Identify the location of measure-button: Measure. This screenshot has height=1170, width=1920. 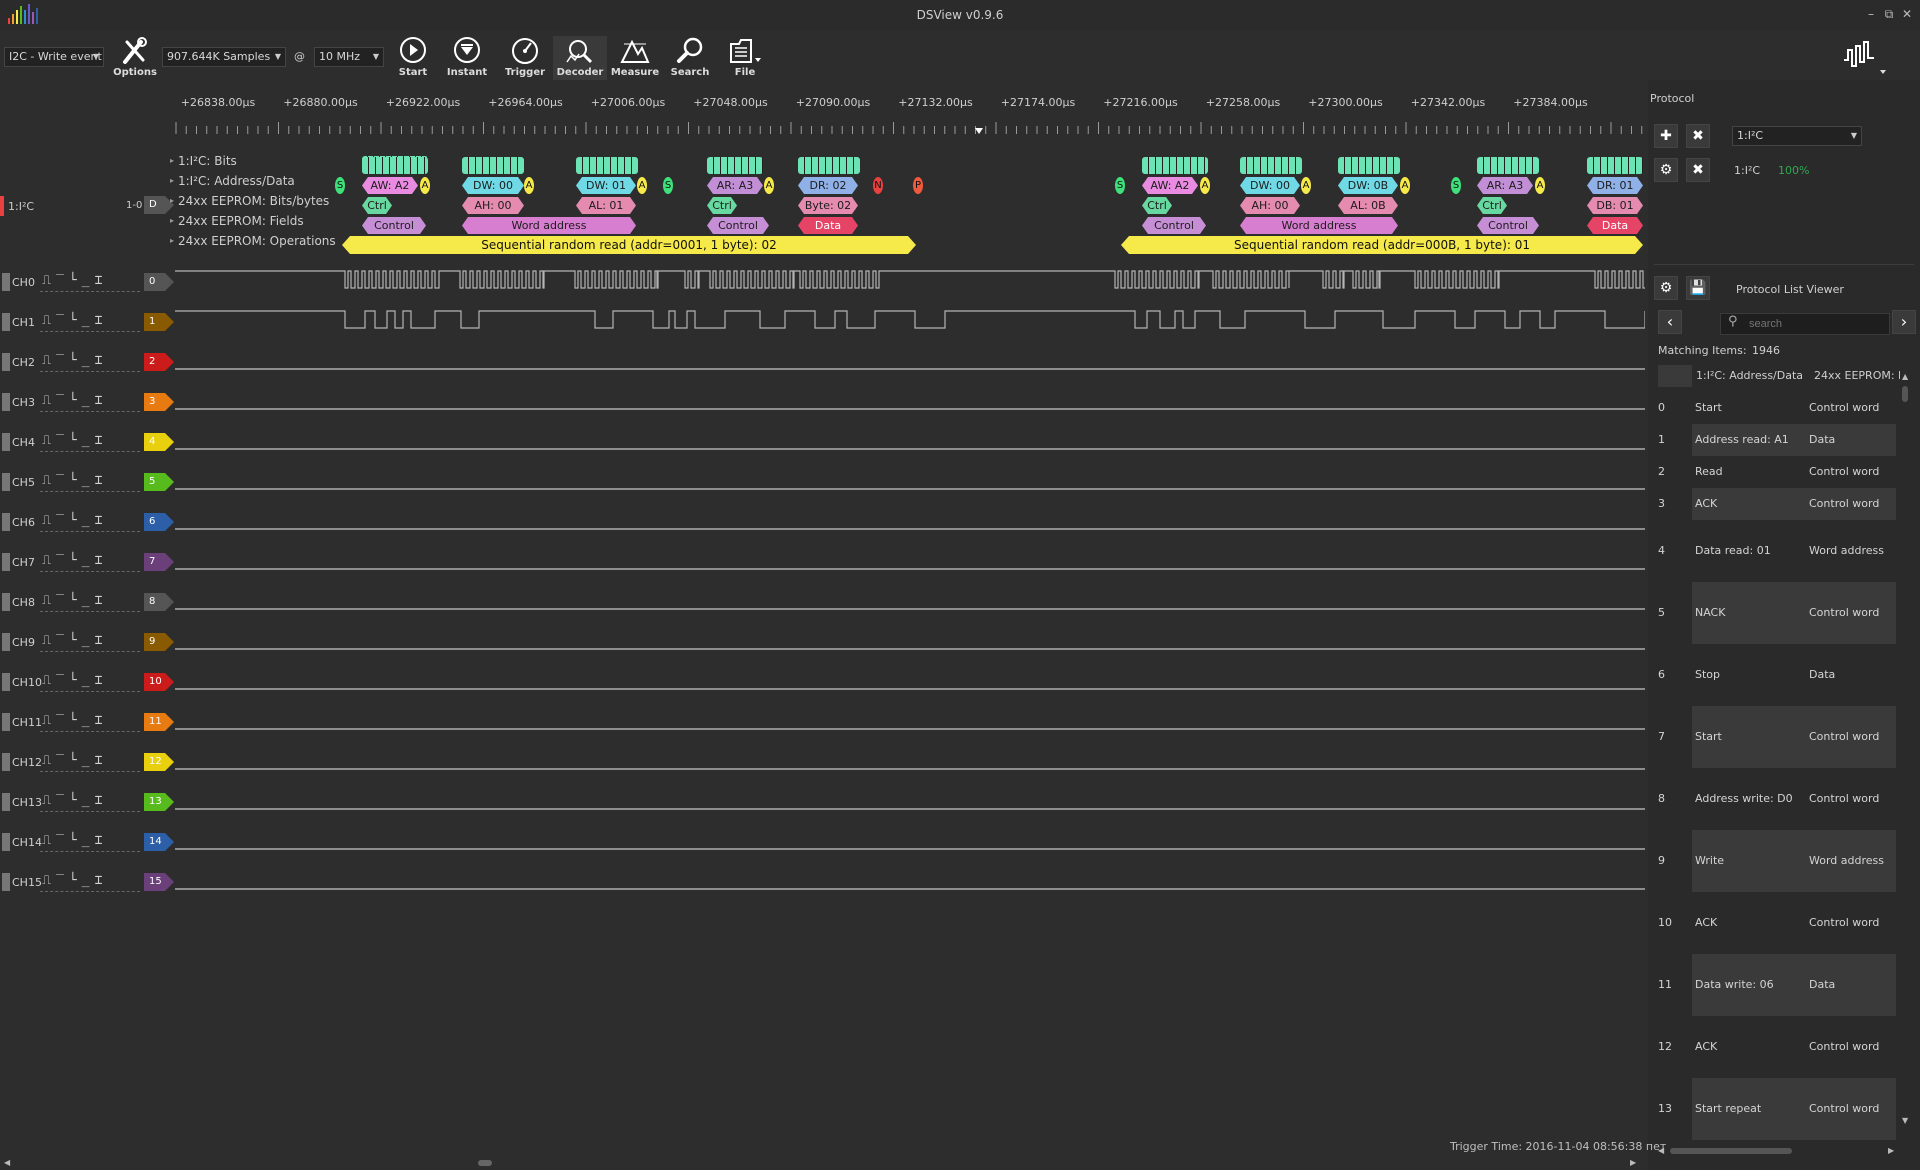
(635, 58).